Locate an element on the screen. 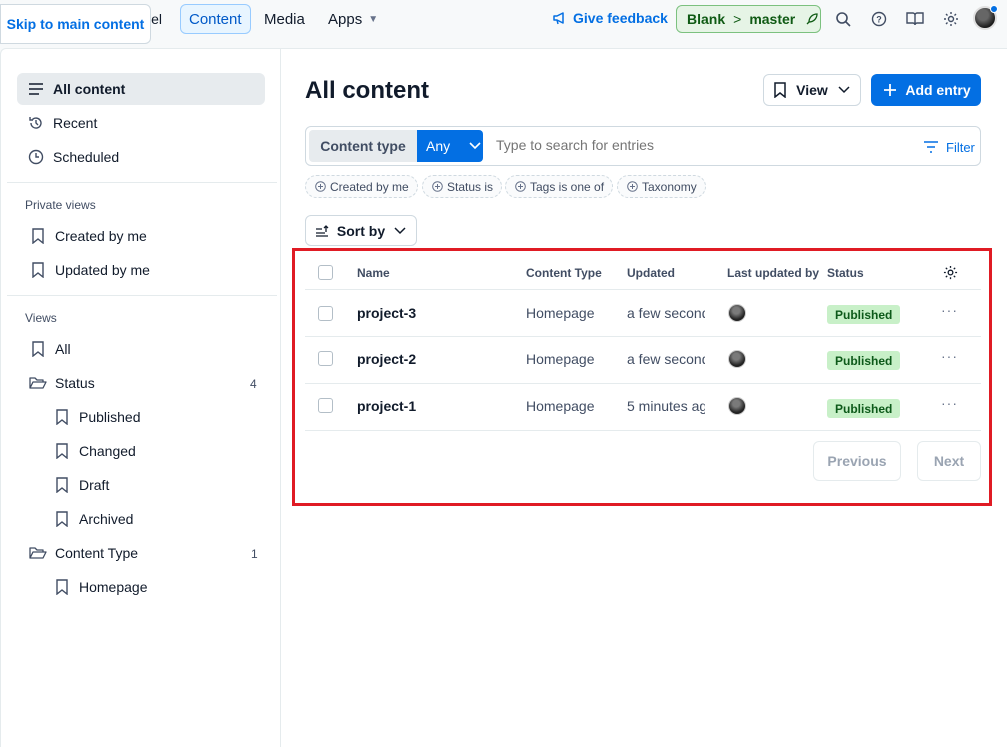 The width and height of the screenshot is (1007, 747). folder-open-icon is located at coordinates (38, 553).